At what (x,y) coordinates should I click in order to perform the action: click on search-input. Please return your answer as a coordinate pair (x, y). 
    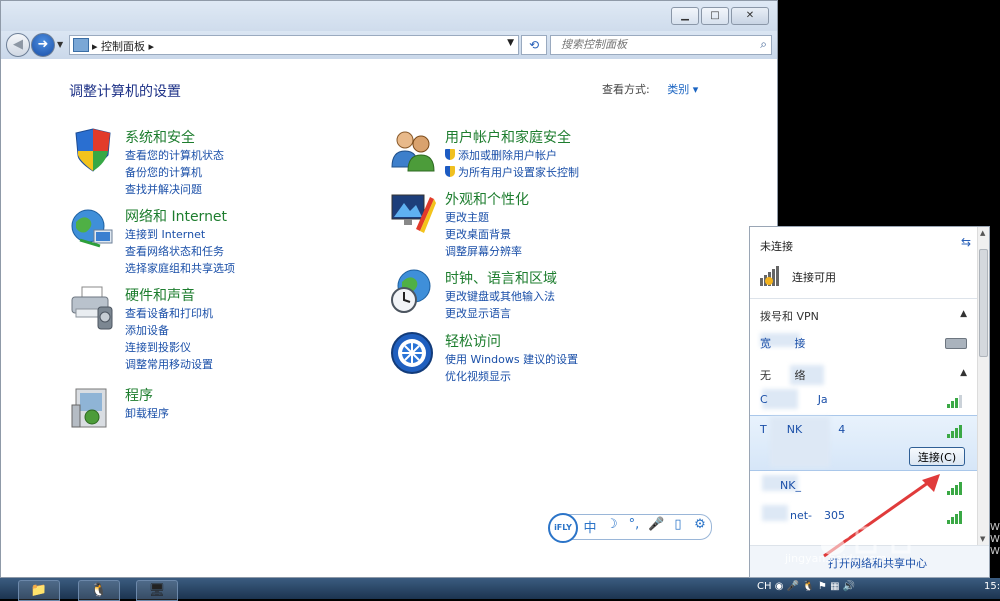
    Looking at the image, I should click on (651, 44).